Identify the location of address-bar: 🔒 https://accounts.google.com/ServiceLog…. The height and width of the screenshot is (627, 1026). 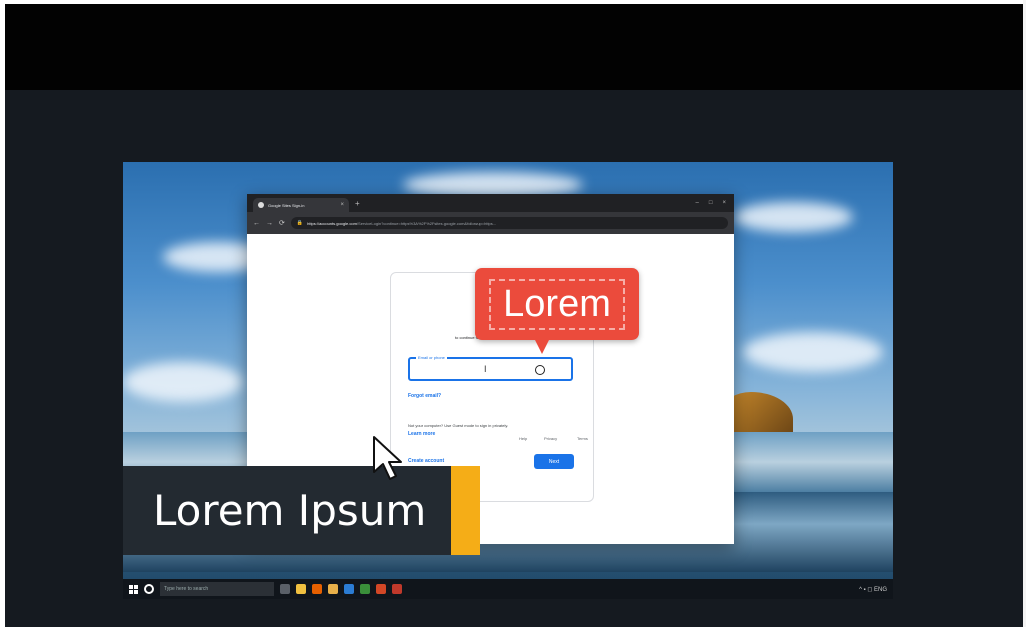
(509, 223).